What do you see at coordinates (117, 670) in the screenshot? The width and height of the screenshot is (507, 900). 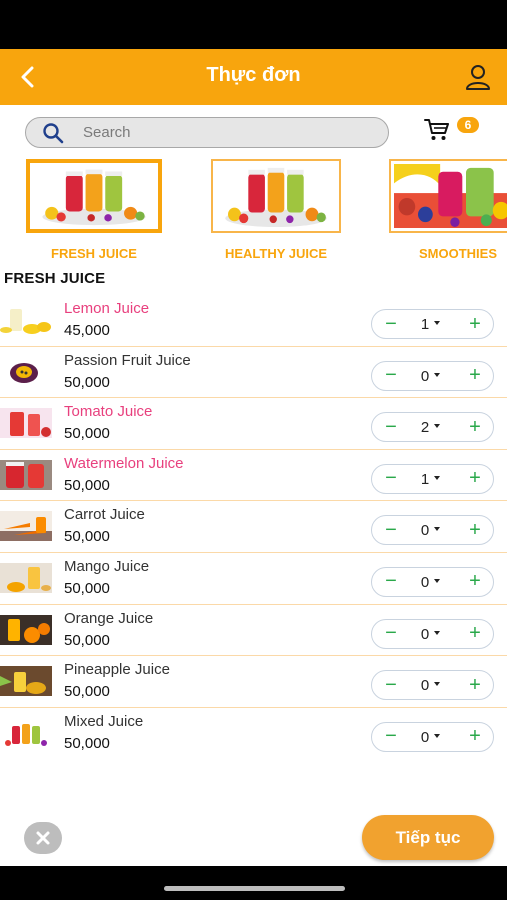 I see `product-name: Pineapple Juice` at bounding box center [117, 670].